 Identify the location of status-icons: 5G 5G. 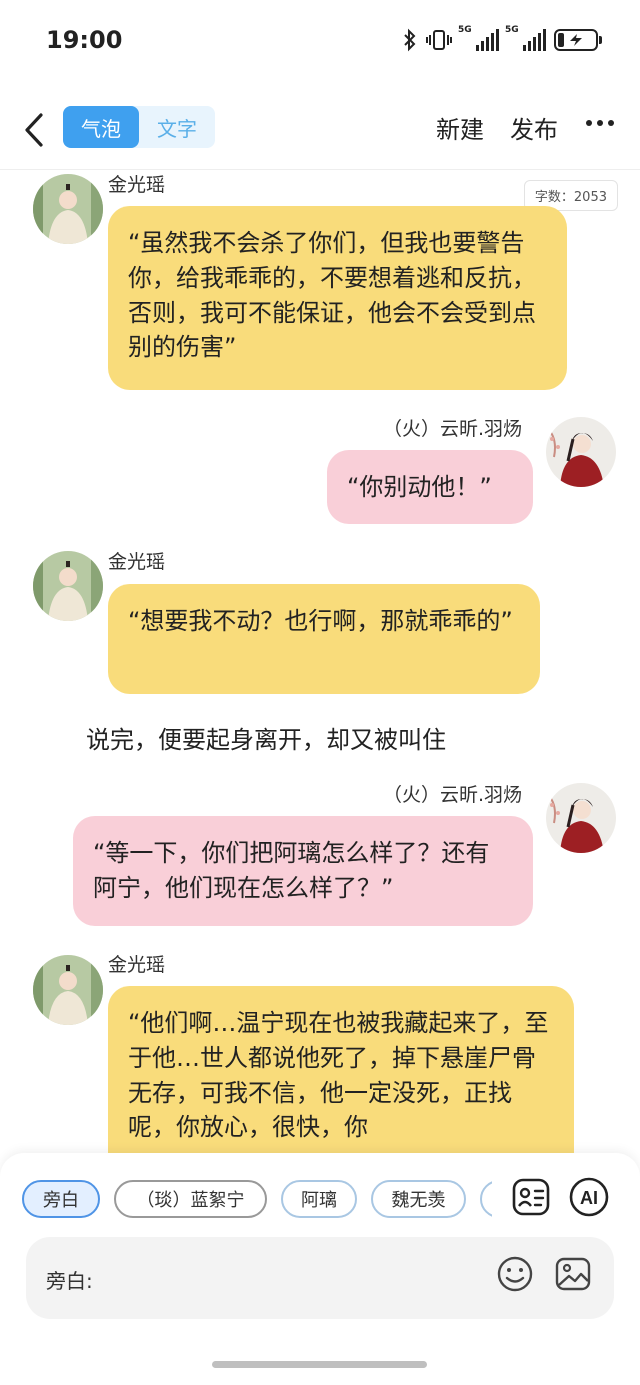
(502, 38).